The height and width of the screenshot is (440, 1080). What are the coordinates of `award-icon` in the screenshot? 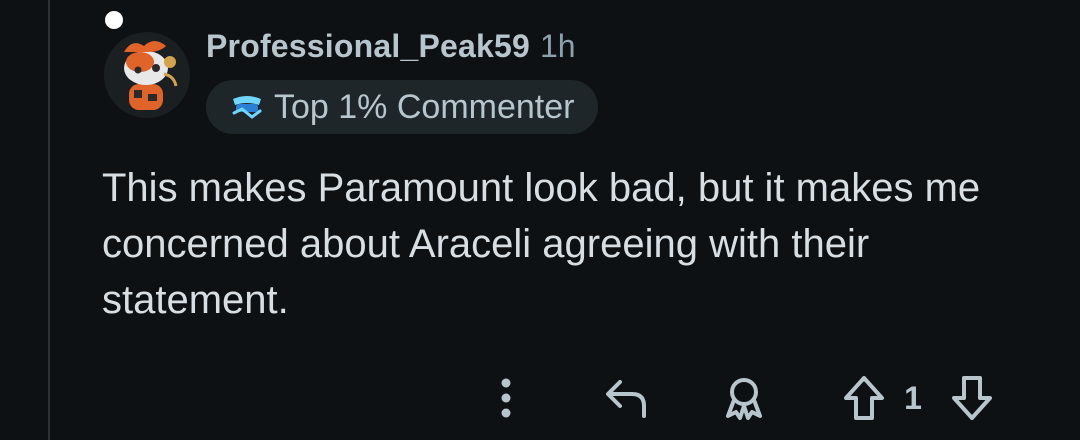 It's located at (744, 399).